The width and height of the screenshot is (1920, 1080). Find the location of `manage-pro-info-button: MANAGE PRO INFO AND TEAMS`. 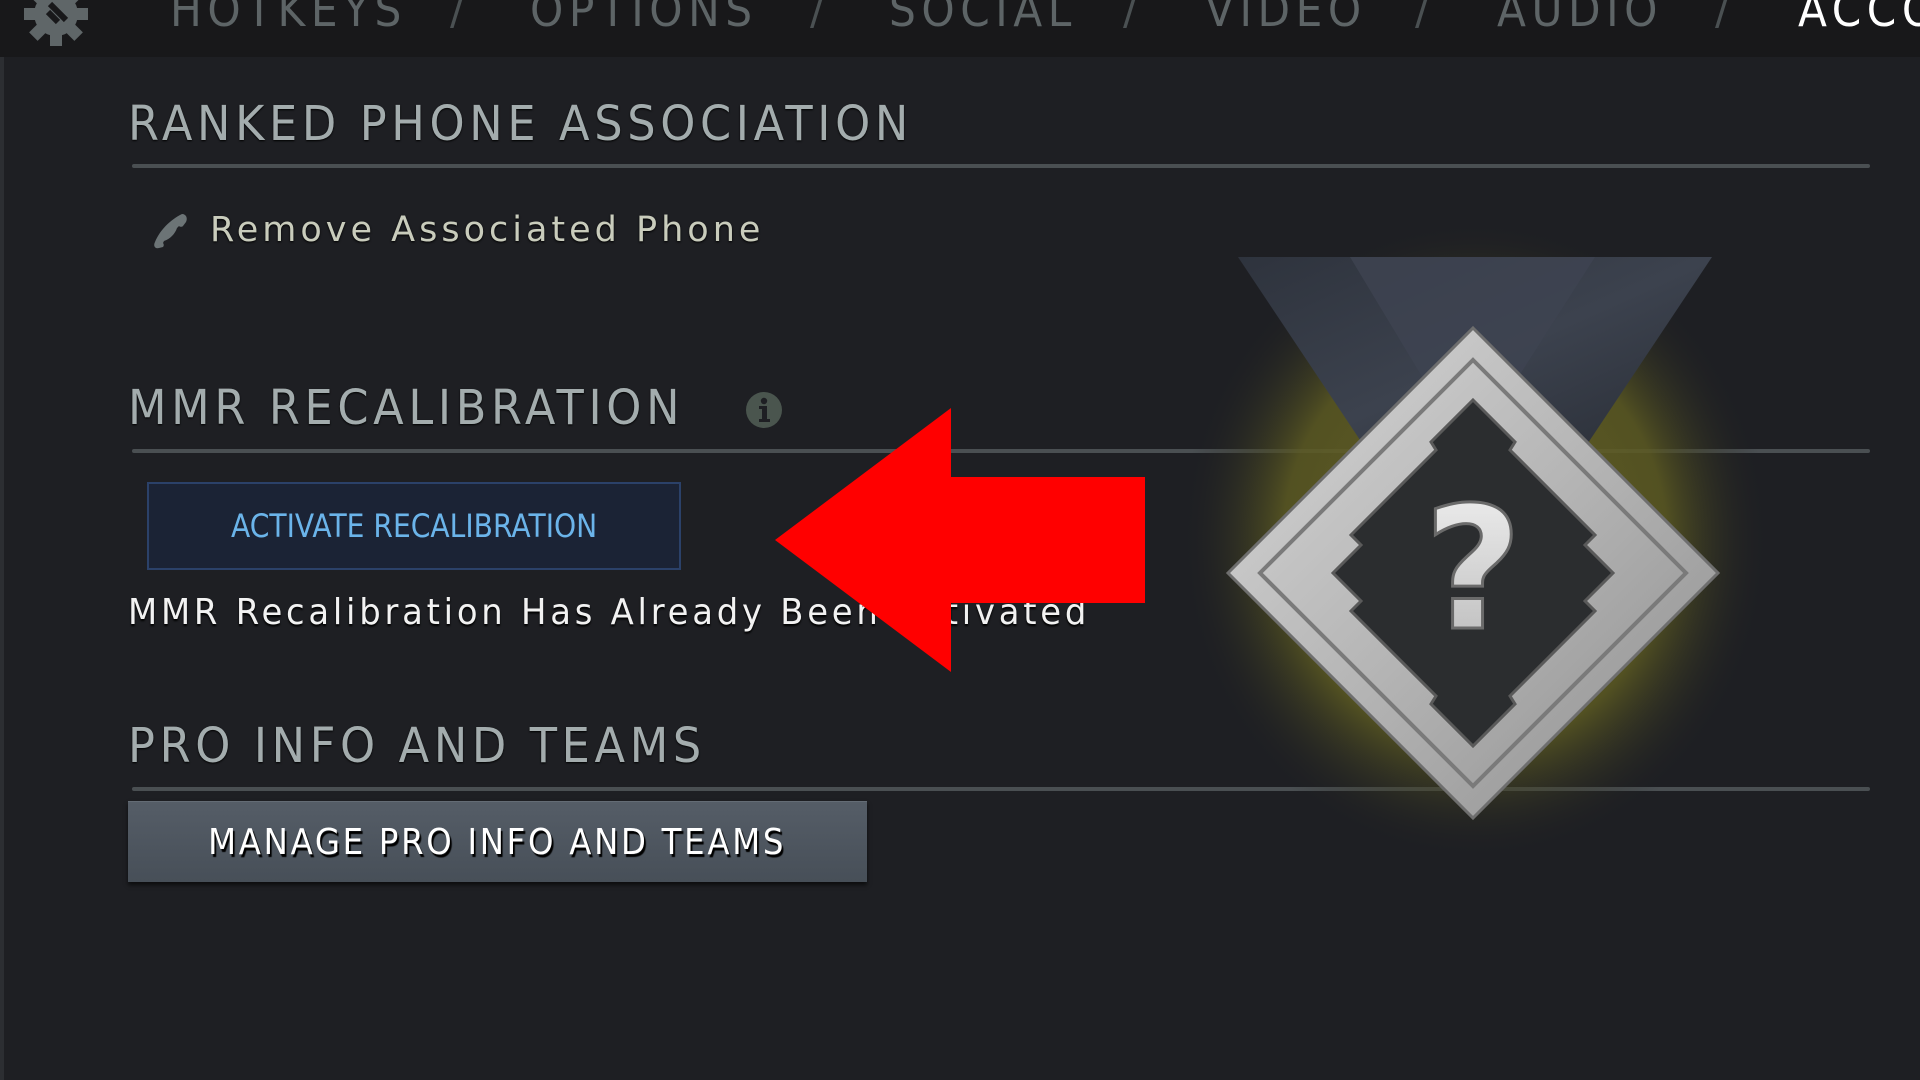

manage-pro-info-button: MANAGE PRO INFO AND TEAMS is located at coordinates (497, 841).